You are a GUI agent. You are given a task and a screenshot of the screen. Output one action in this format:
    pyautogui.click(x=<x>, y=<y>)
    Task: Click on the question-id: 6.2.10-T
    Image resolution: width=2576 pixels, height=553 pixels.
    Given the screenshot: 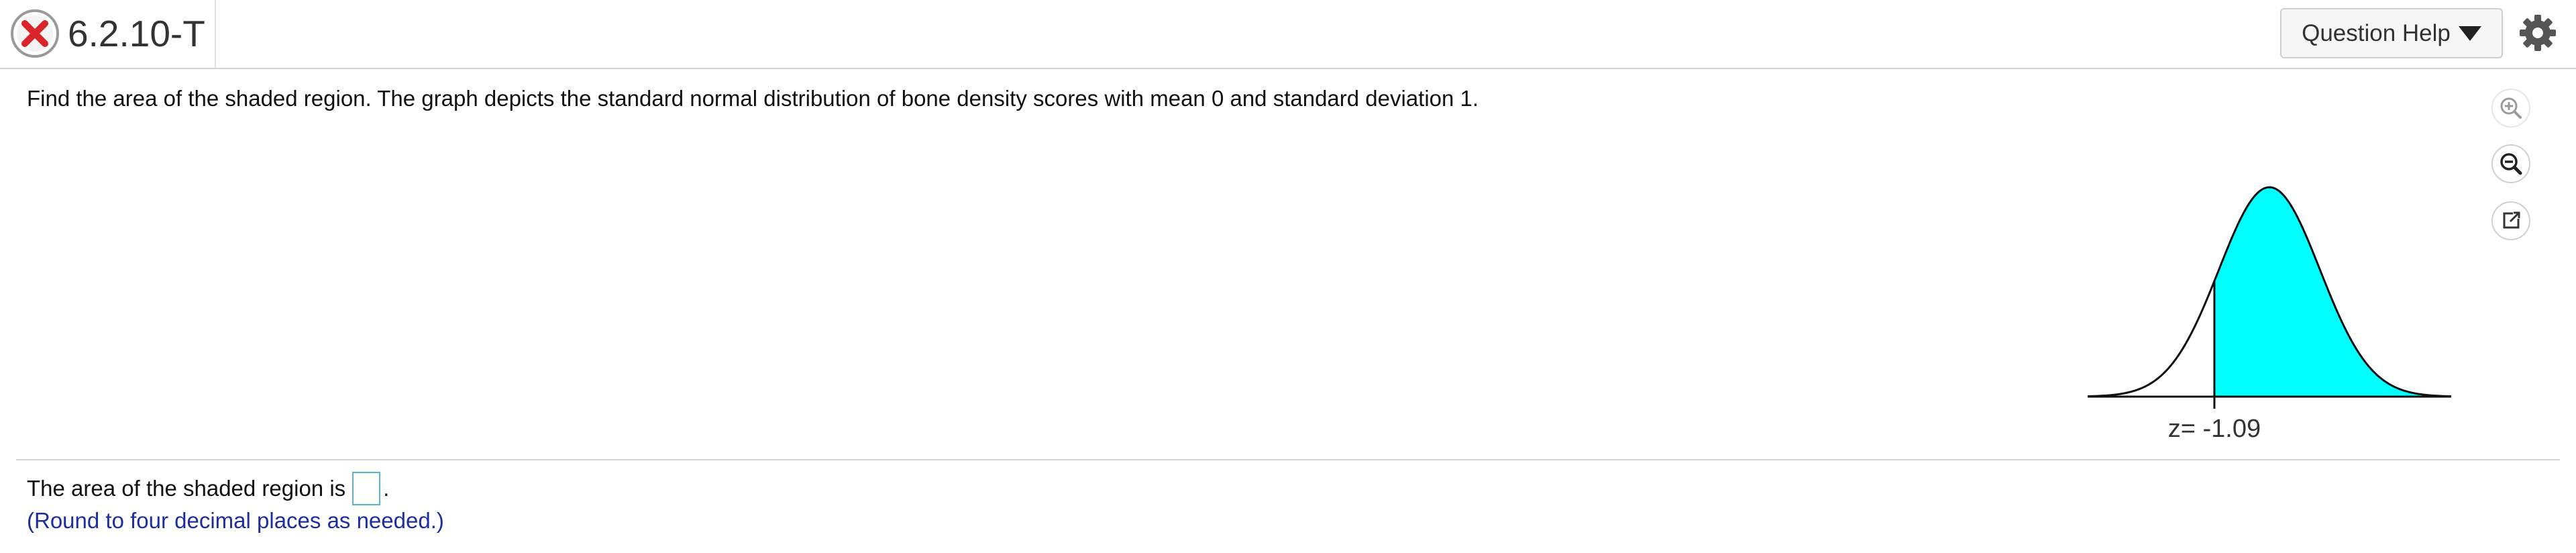 What is the action you would take?
    pyautogui.click(x=136, y=33)
    